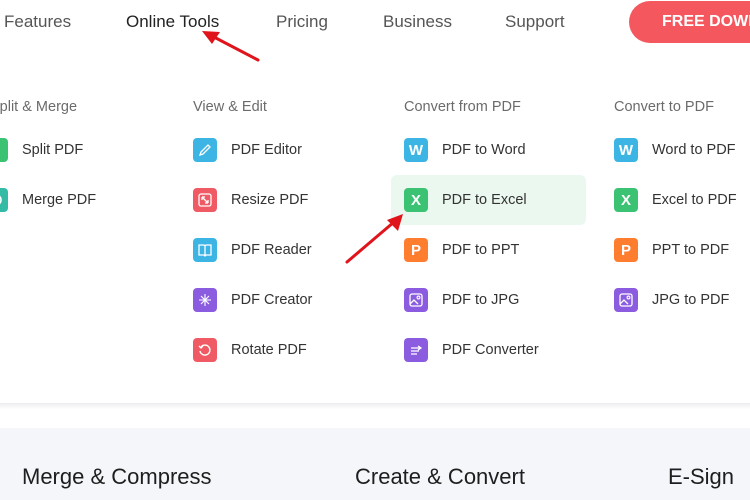 The width and height of the screenshot is (750, 500). Describe the element at coordinates (269, 350) in the screenshot. I see `menu-item-label: Rotate PDF` at that location.